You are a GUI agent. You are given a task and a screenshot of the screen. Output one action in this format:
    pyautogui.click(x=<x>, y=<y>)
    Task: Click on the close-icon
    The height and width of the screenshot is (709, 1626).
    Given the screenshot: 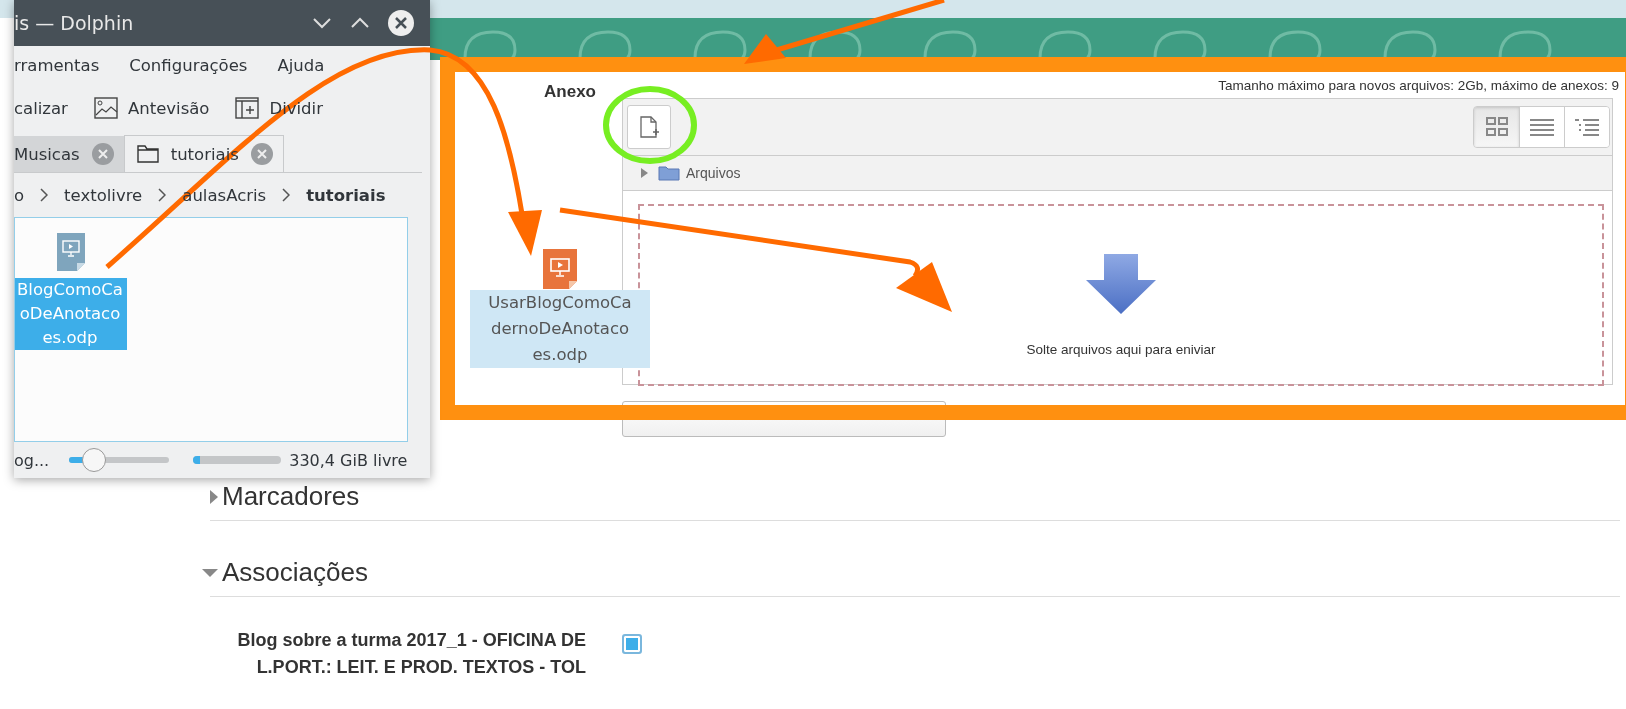 What is the action you would take?
    pyautogui.click(x=401, y=23)
    